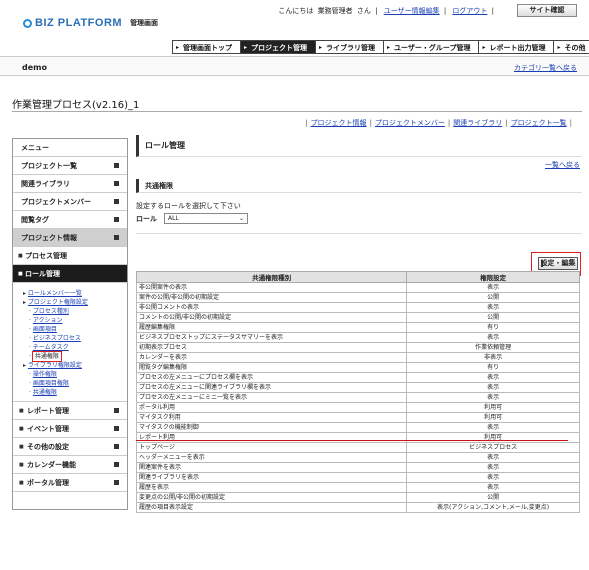 The width and height of the screenshot is (589, 570). What do you see at coordinates (571, 47) in the screenshot?
I see `nav-tab-5: その他` at bounding box center [571, 47].